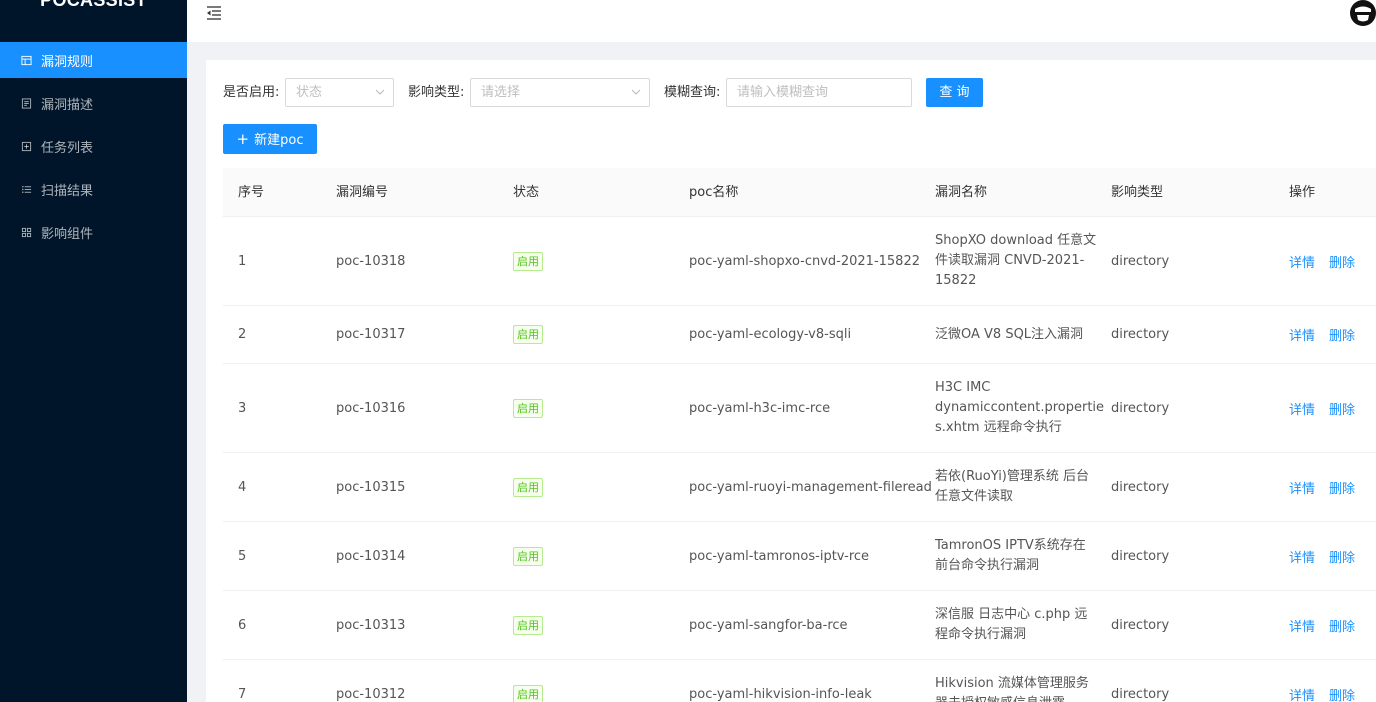 Image resolution: width=1376 pixels, height=702 pixels. What do you see at coordinates (371, 487) in the screenshot?
I see `cell-vuln-id: poc-10315` at bounding box center [371, 487].